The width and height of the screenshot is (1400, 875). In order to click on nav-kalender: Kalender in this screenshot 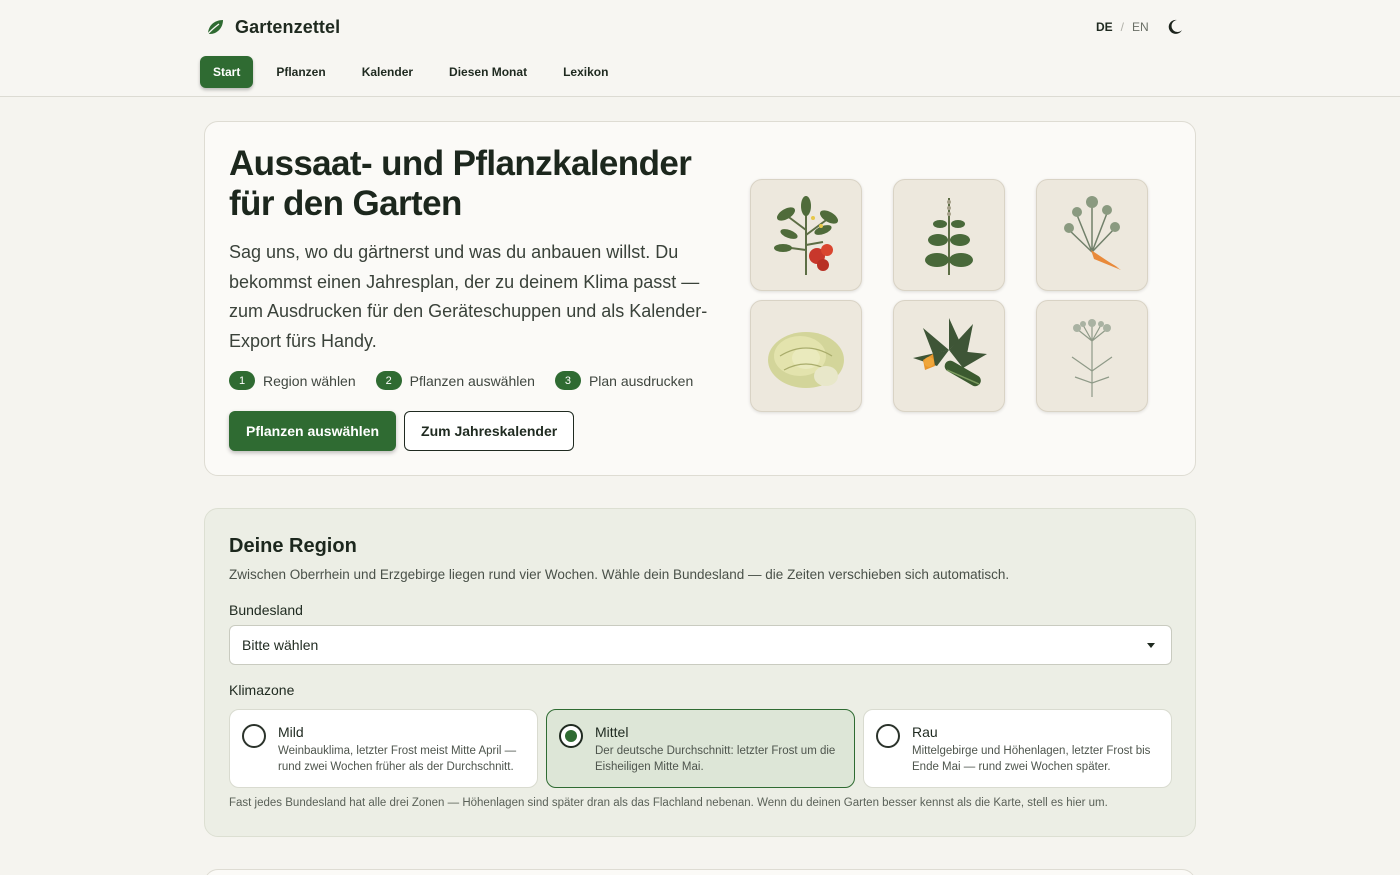, I will do `click(387, 72)`.